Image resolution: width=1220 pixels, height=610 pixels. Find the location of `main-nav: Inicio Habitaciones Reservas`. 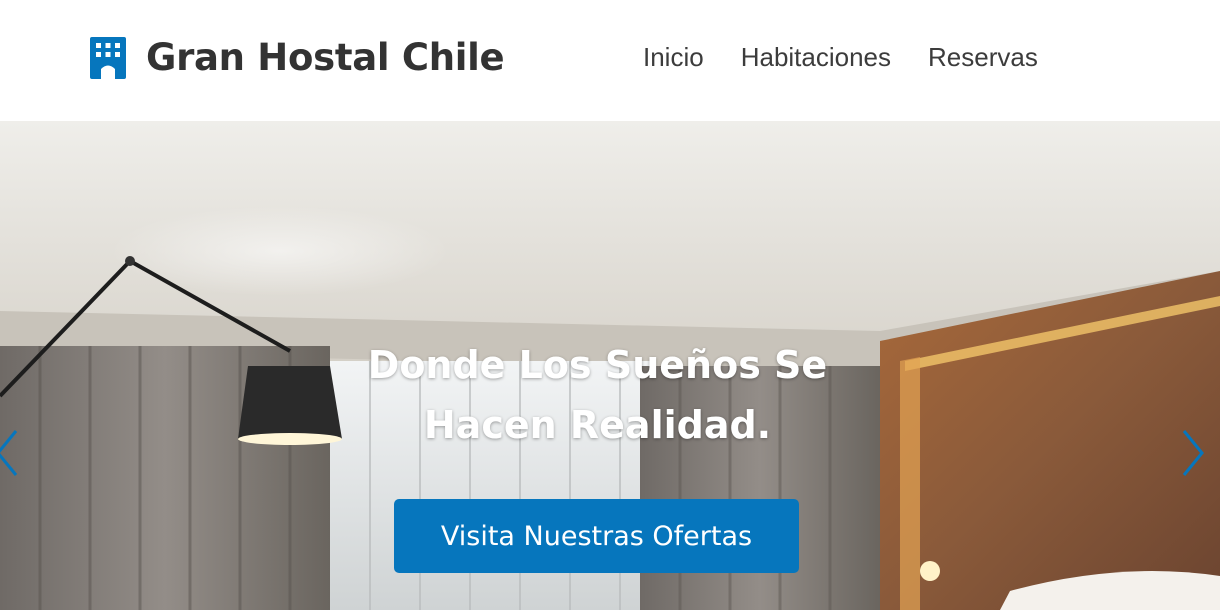

main-nav: Inicio Habitaciones Reservas is located at coordinates (840, 57).